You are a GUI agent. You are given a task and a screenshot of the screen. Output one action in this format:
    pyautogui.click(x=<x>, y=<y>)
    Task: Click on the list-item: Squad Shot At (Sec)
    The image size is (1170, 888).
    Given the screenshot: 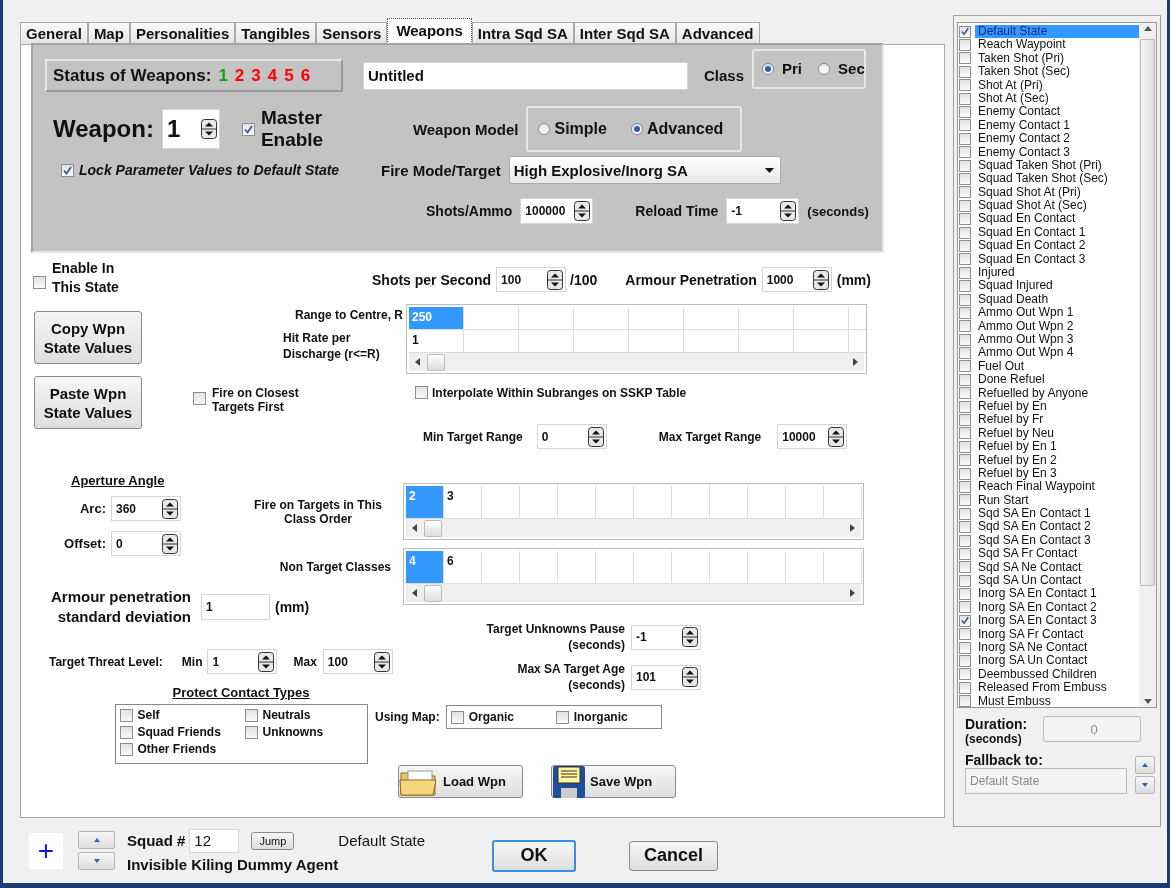 What is the action you would take?
    pyautogui.click(x=1057, y=206)
    